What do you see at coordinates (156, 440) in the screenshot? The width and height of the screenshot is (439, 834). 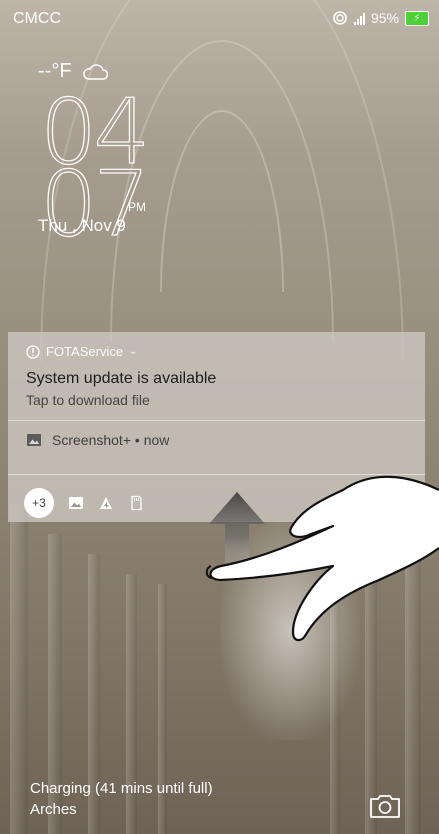 I see `notification-time: now` at bounding box center [156, 440].